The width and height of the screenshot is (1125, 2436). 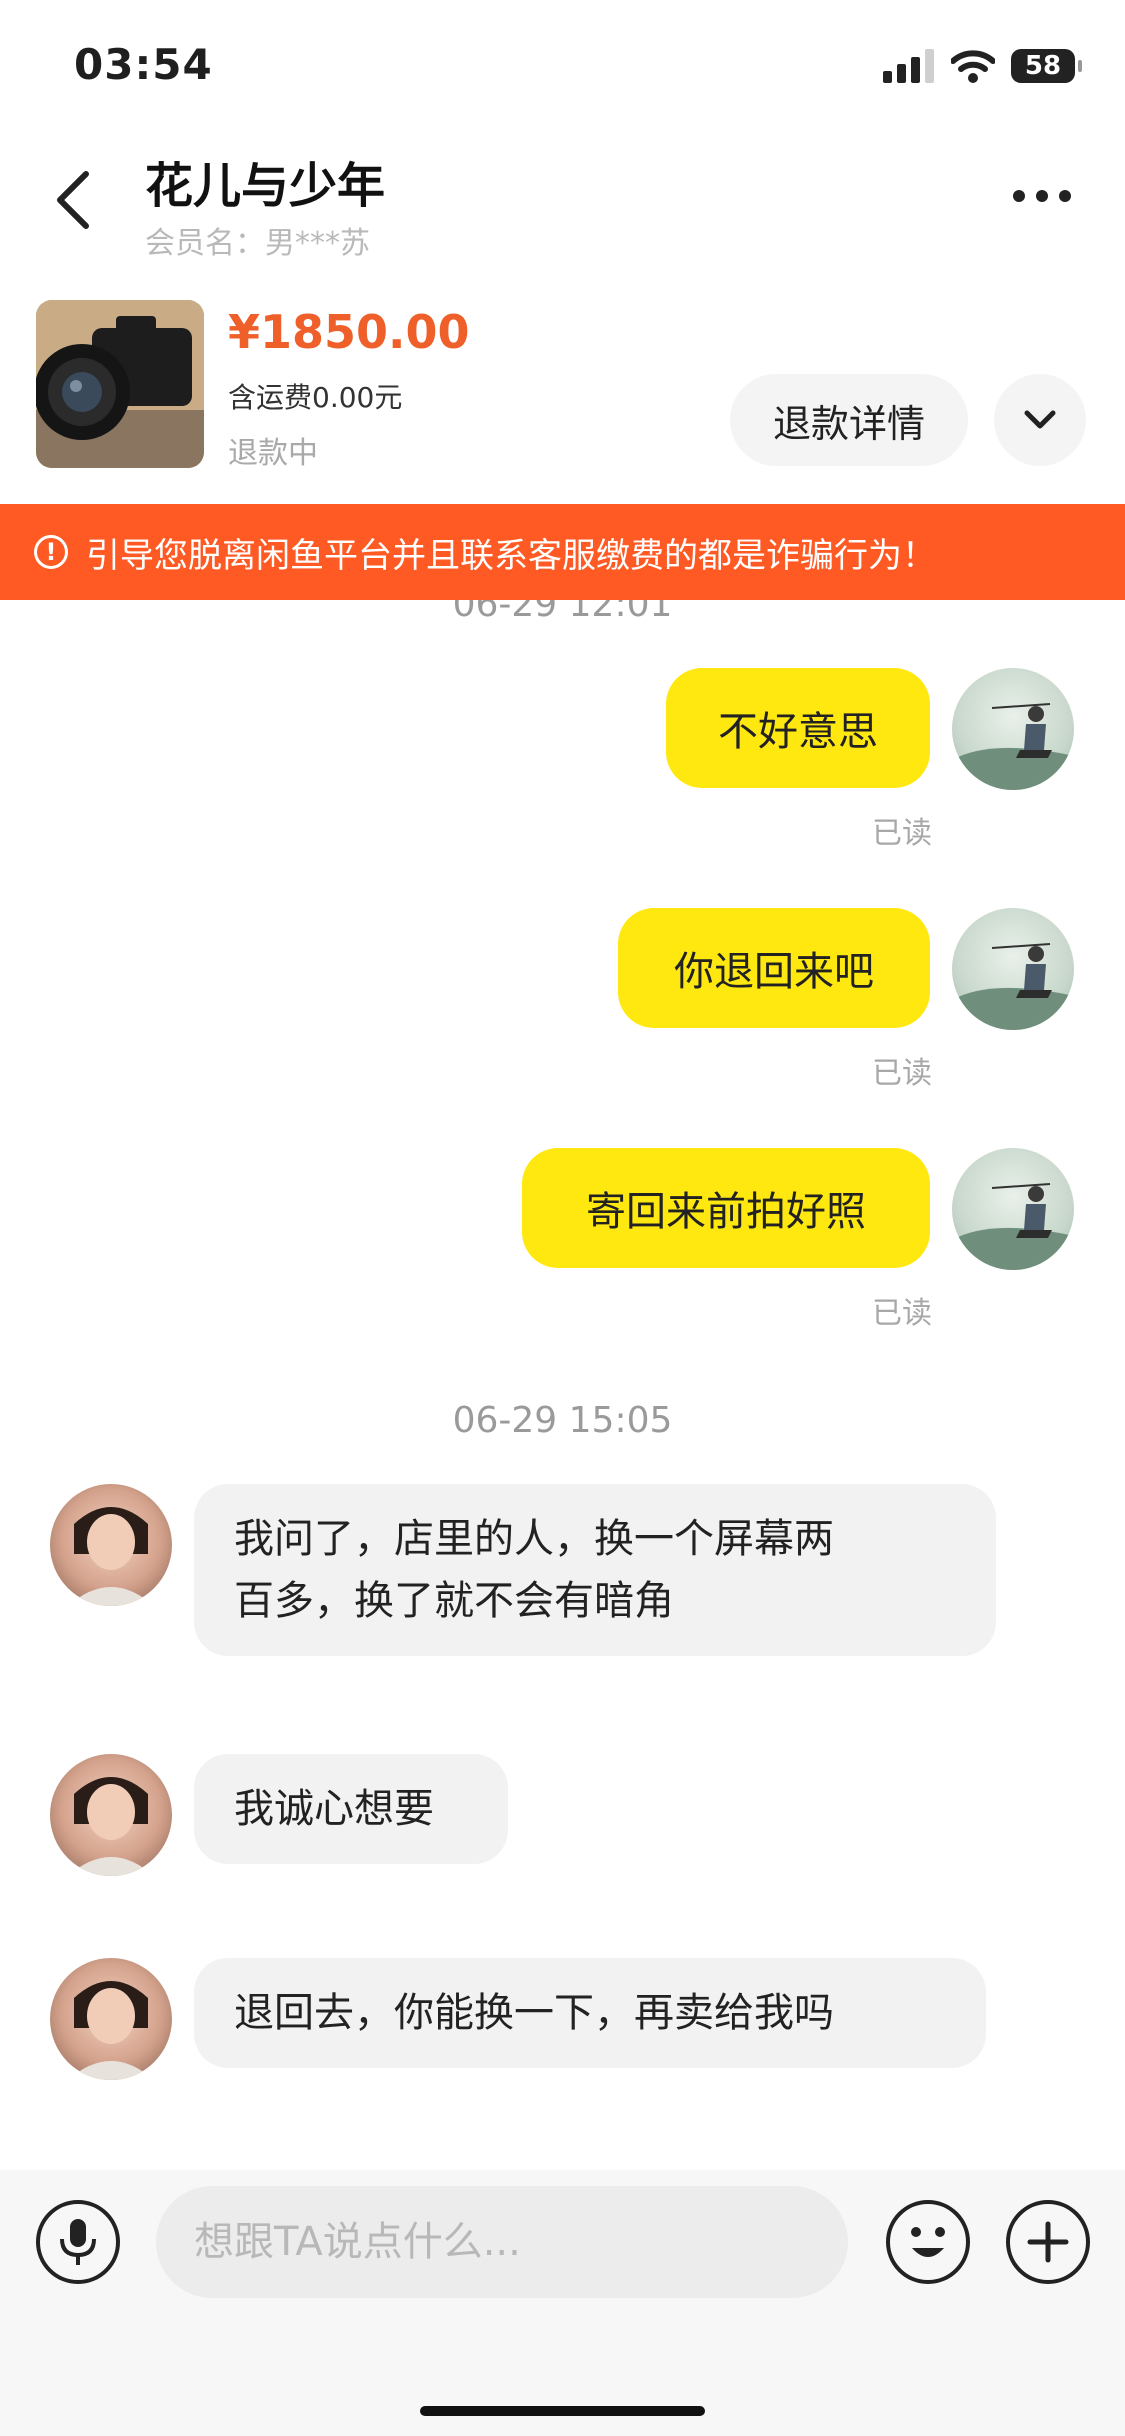 What do you see at coordinates (534, 2013) in the screenshot?
I see `message-line: 退回去，你能换一下，再卖给我吗` at bounding box center [534, 2013].